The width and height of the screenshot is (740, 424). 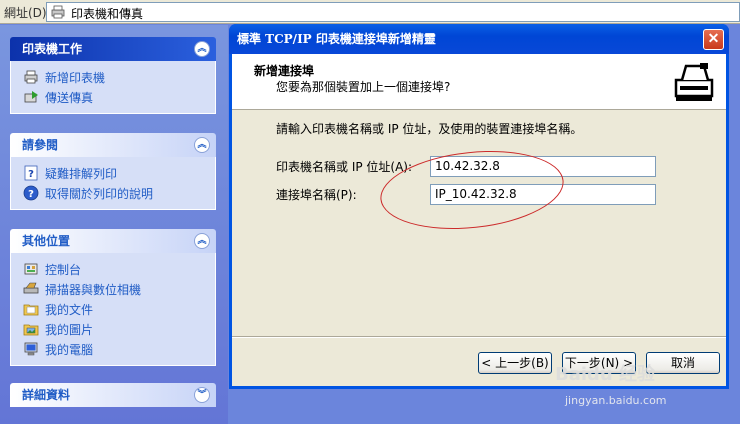 I want to click on printer-tasks-header: 印表機工作 ︽, so click(x=113, y=49).